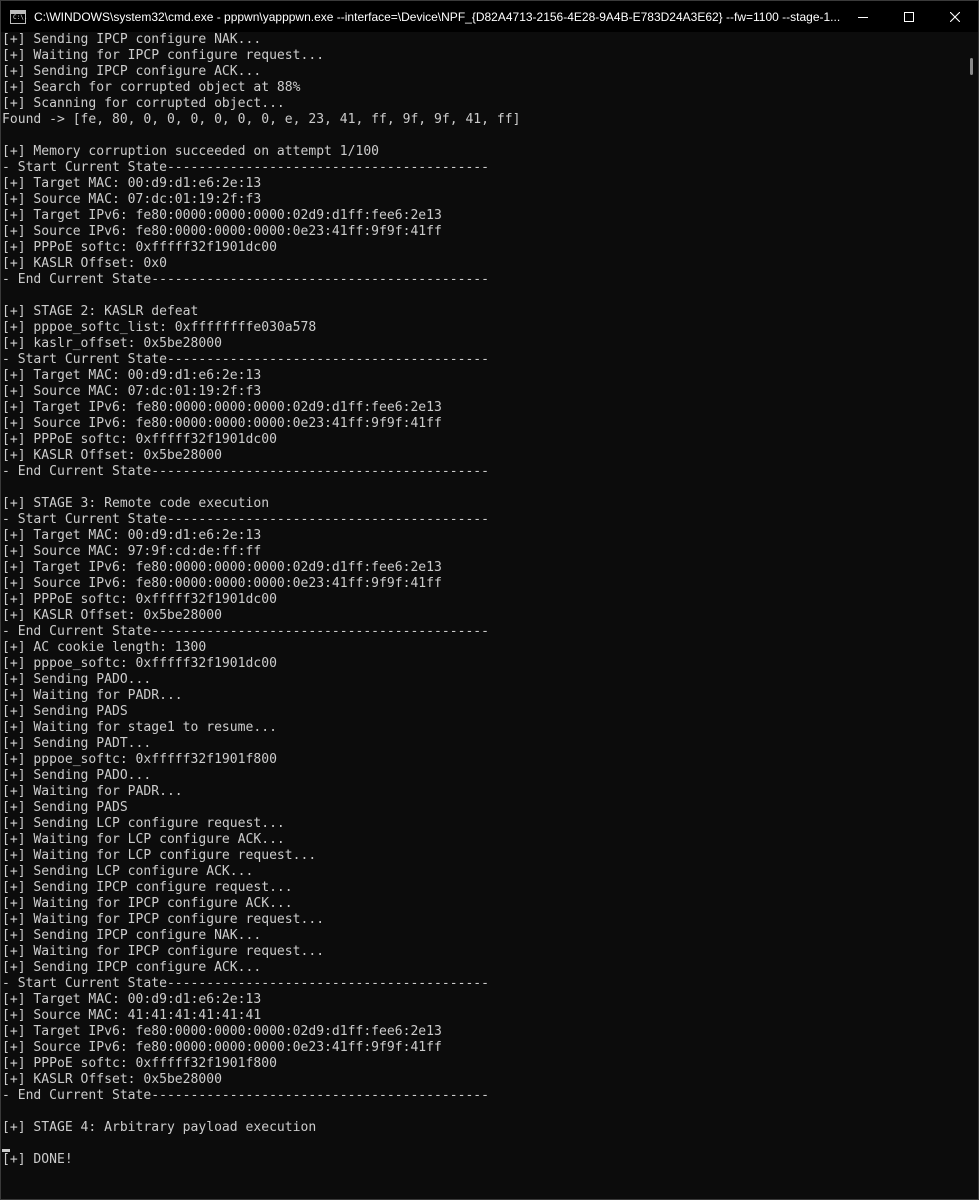 The width and height of the screenshot is (979, 1200). I want to click on console-line: [+] kaslr_offset: 0x5be28000, so click(112, 343).